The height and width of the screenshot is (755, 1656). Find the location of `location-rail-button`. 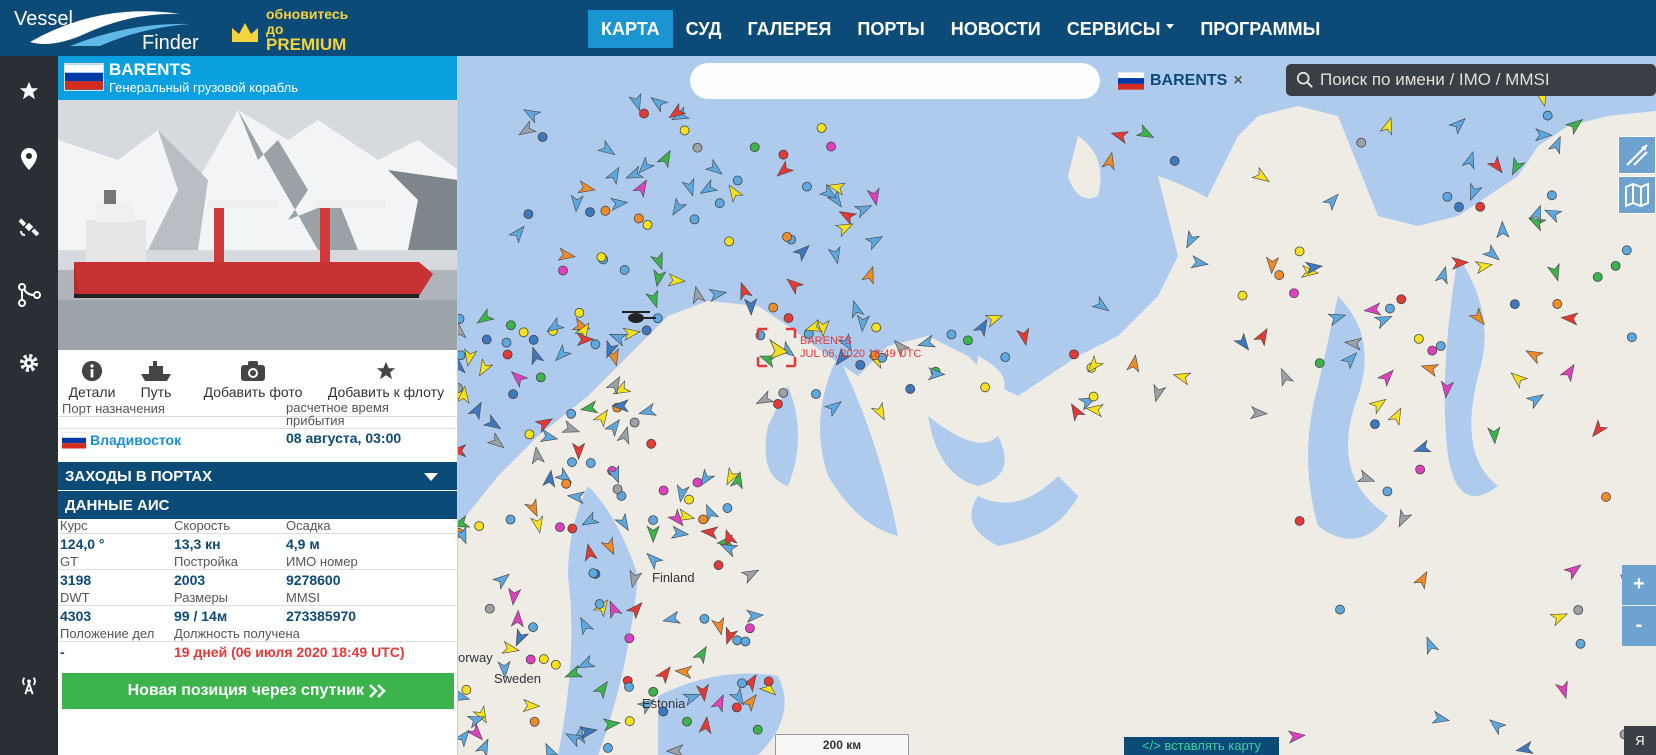

location-rail-button is located at coordinates (29, 159).